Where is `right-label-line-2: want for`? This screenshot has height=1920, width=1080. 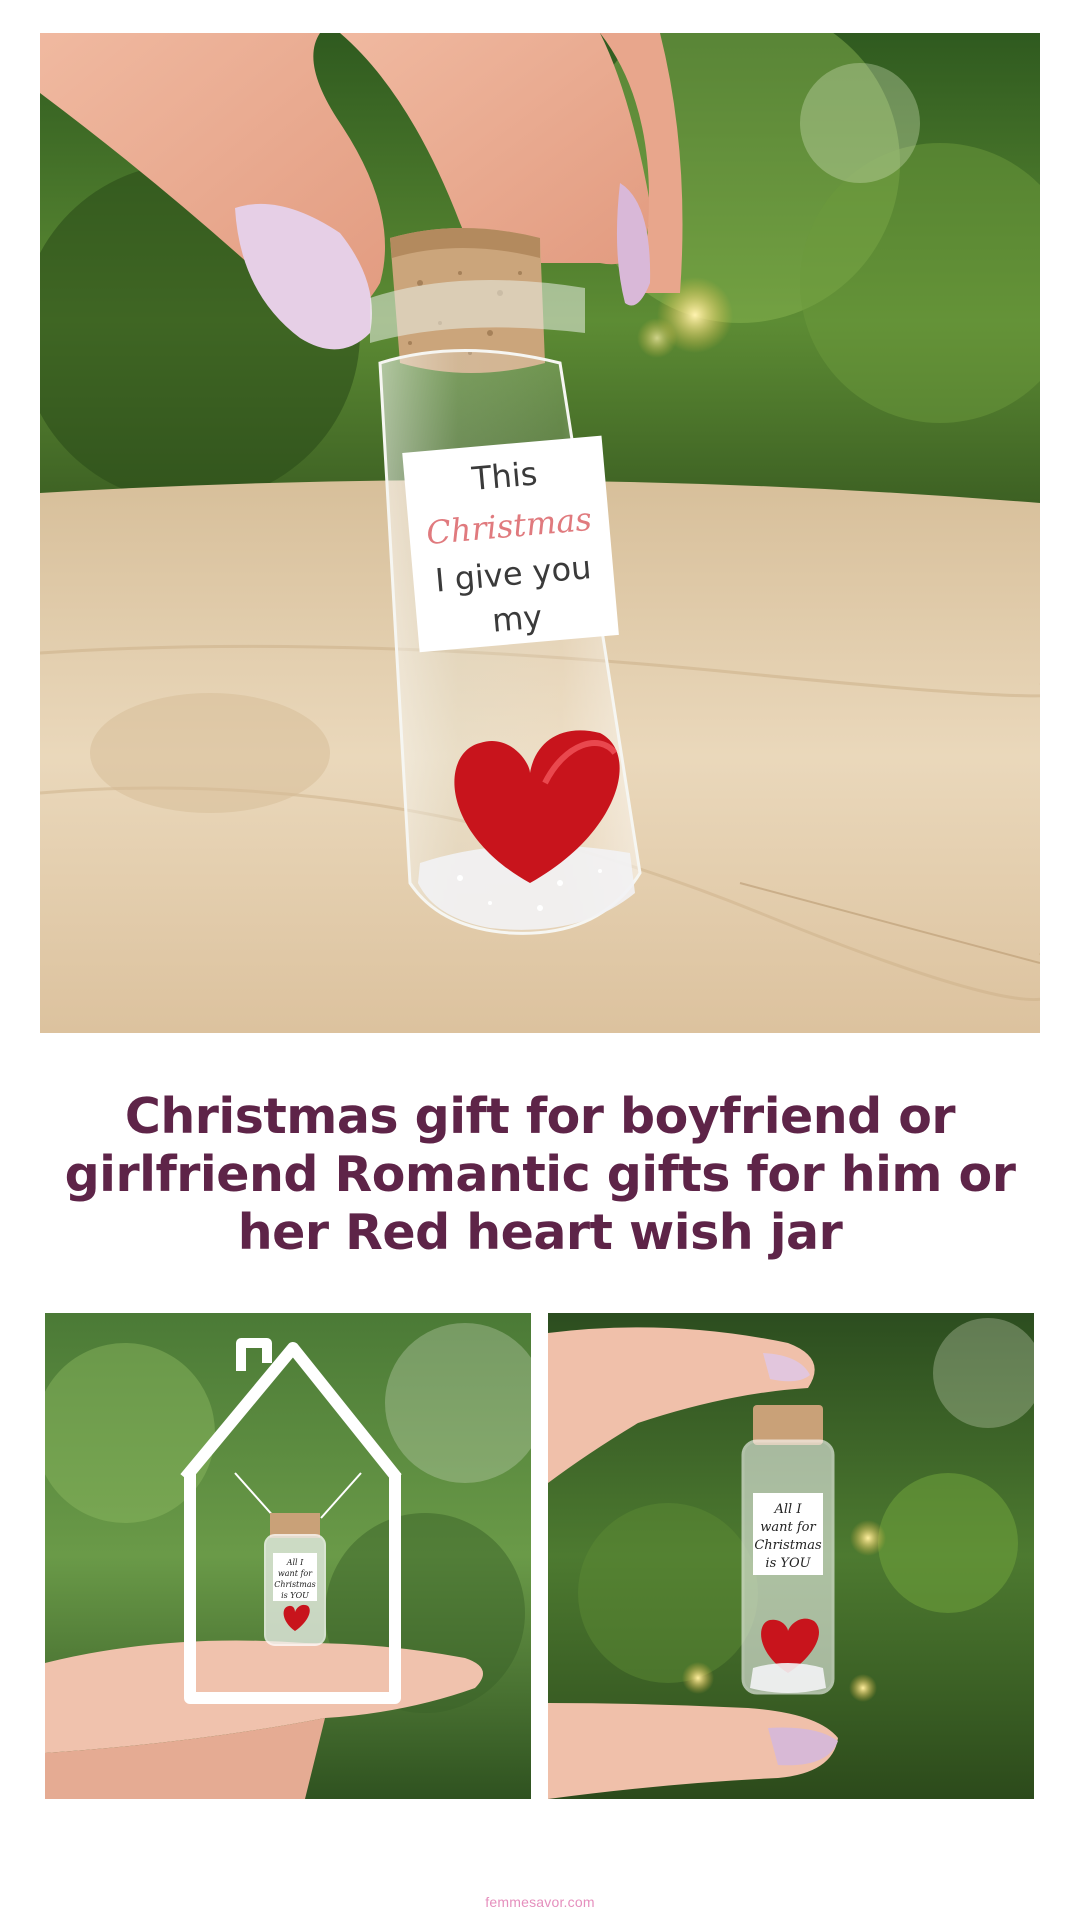
right-label-line-2: want for is located at coordinates (788, 1527).